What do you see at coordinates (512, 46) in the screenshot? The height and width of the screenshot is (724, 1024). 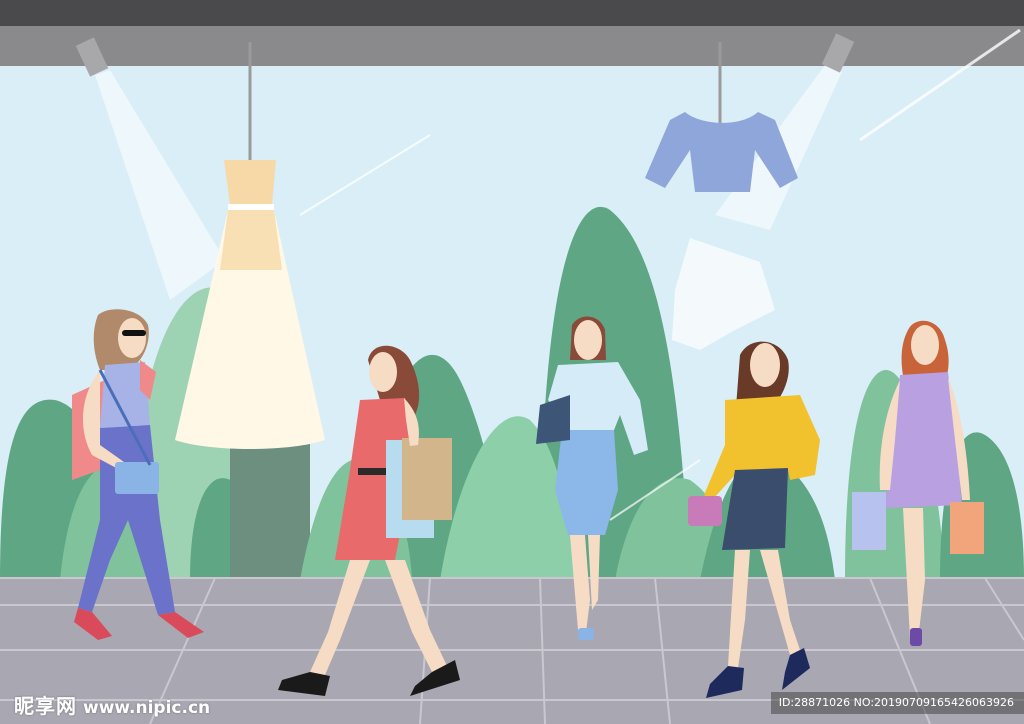 I see `ceiling-band` at bounding box center [512, 46].